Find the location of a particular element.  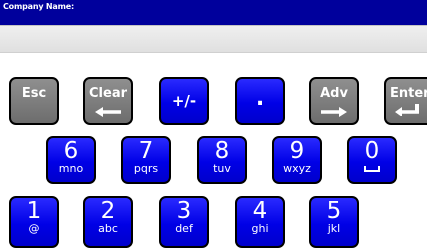

adv-label: Adv is located at coordinates (334, 93).